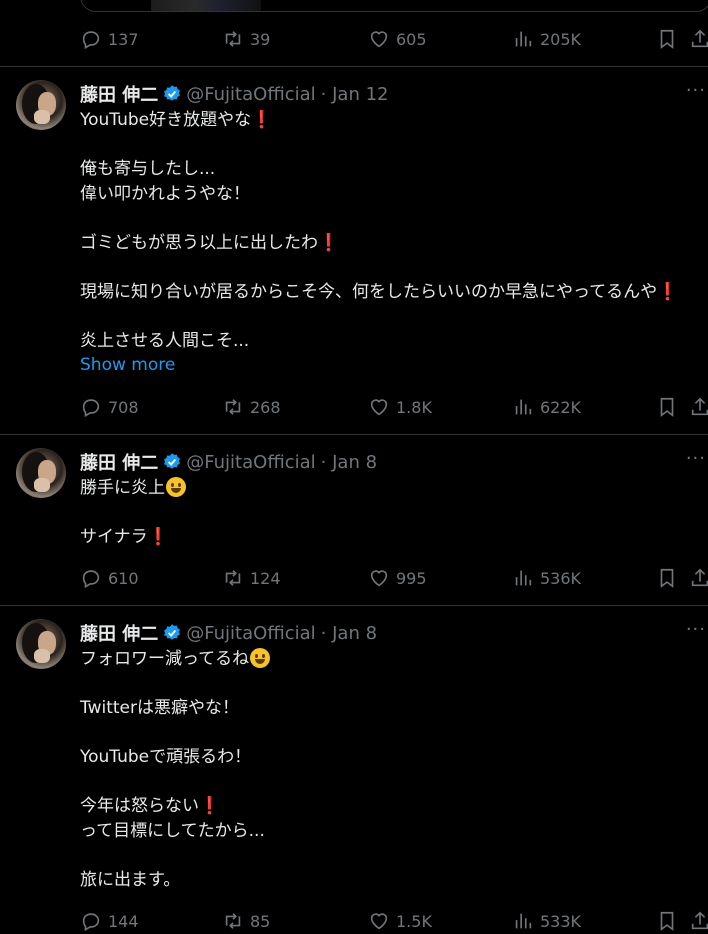 This screenshot has height=934, width=708. Describe the element at coordinates (265, 407) in the screenshot. I see `repost-count: 268` at that location.